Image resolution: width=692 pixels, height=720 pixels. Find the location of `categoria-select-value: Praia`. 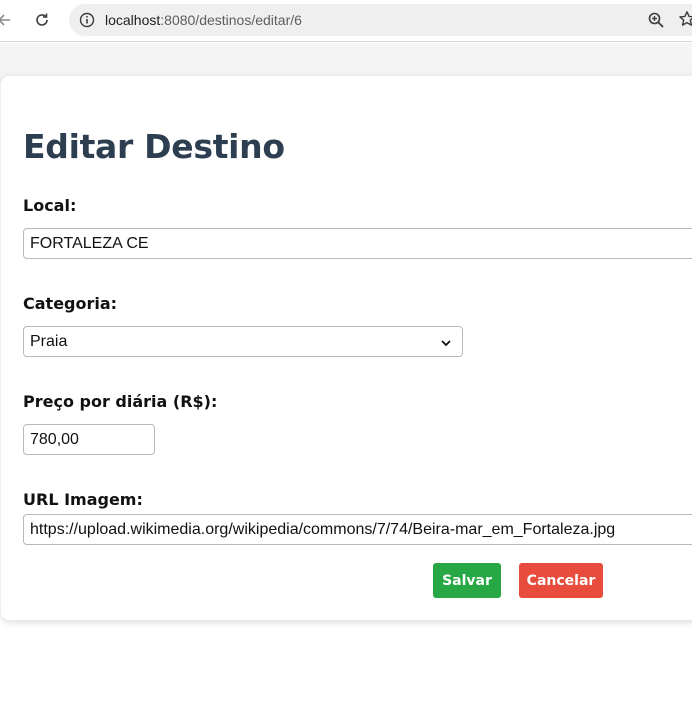

categoria-select-value: Praia is located at coordinates (49, 341).